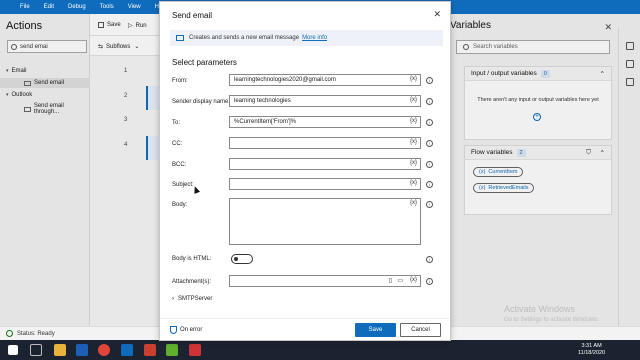 The image size is (640, 360). I want to click on more-info-link: More info, so click(314, 38).